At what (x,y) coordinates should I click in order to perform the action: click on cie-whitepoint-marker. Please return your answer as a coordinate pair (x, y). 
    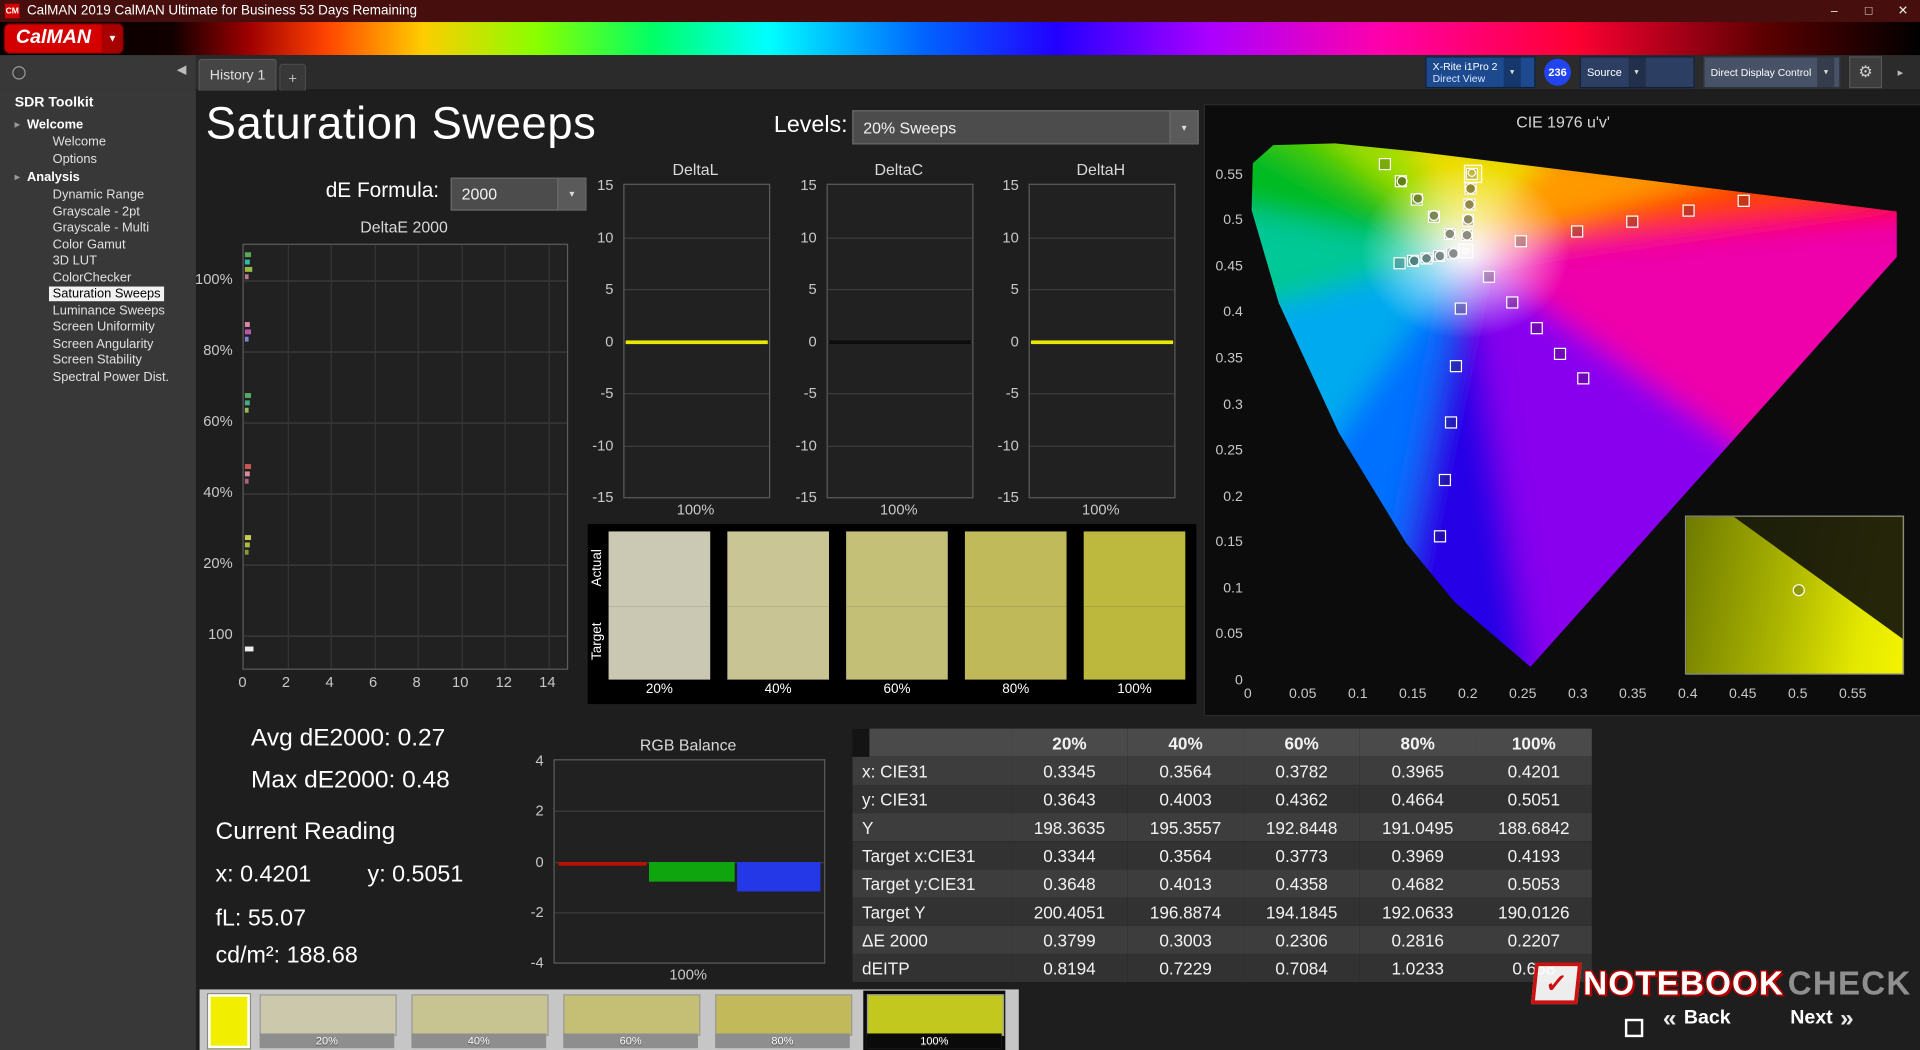
    Looking at the image, I should click on (1465, 251).